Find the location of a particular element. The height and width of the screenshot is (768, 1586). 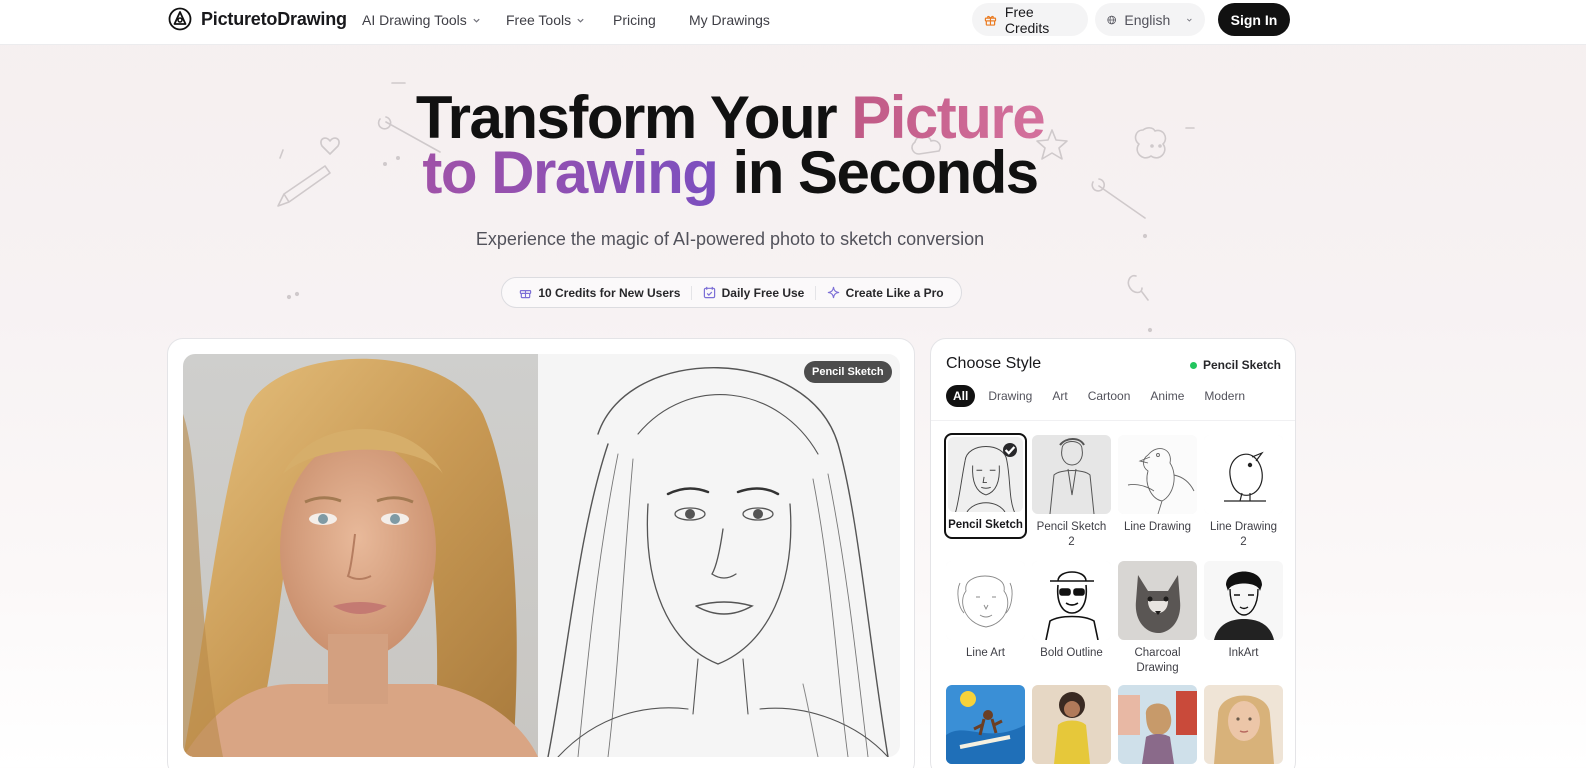

style-label: Pencil Sketch 2 is located at coordinates (1071, 534).